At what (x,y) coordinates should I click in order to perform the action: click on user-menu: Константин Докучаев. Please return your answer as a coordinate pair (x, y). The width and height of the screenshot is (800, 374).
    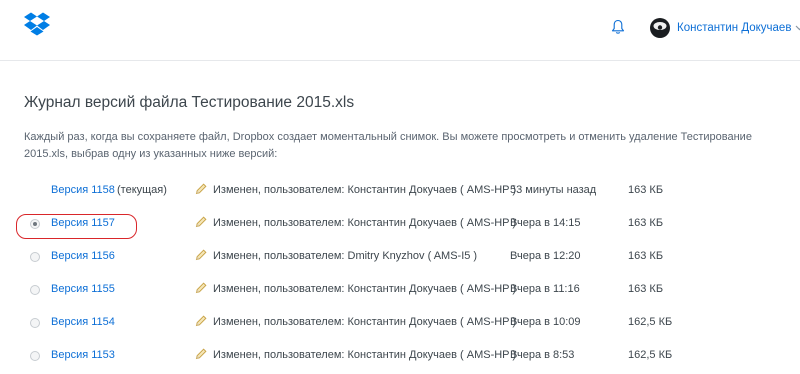
    Looking at the image, I should click on (725, 28).